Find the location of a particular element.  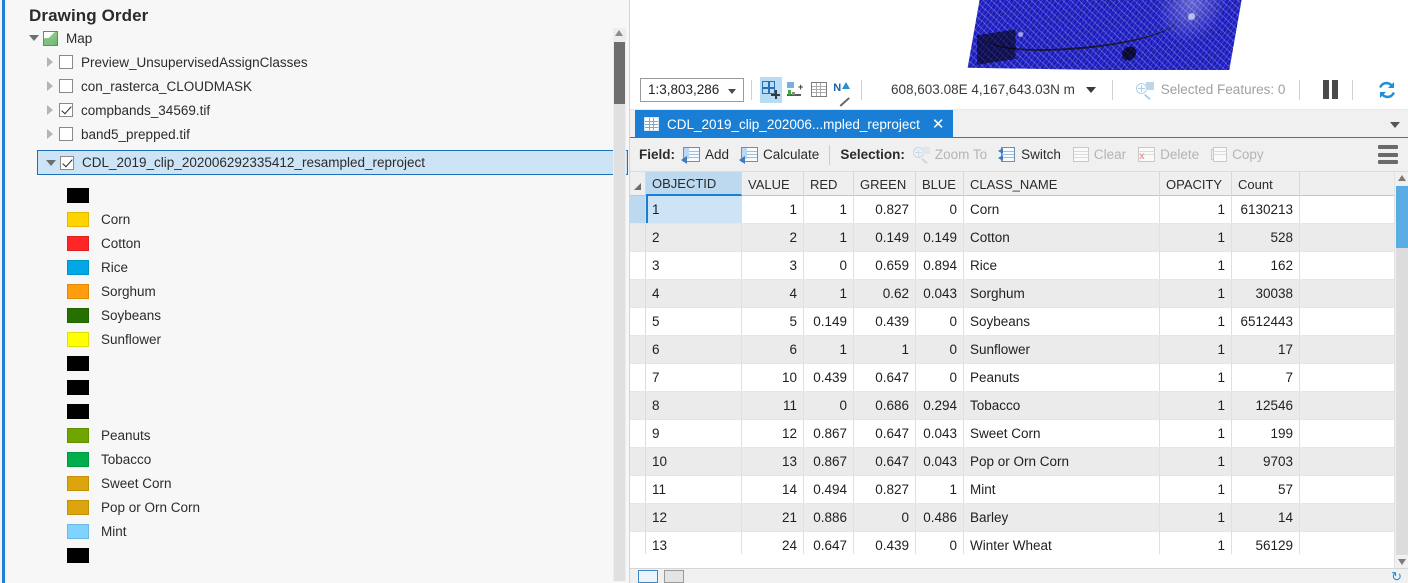

table-row: 5 5 0.149 0.439 0 Soybeans 1 6512443 is located at coordinates (1012, 322).